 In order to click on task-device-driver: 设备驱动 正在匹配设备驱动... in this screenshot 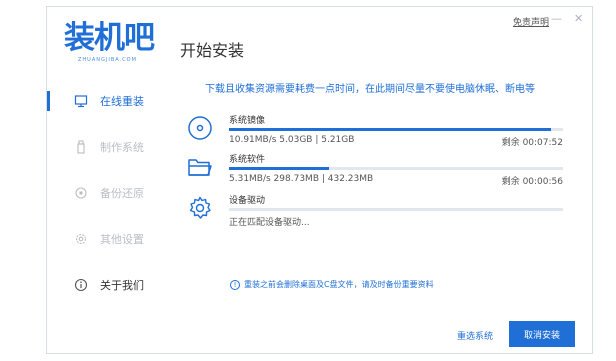, I will do `click(377, 214)`.